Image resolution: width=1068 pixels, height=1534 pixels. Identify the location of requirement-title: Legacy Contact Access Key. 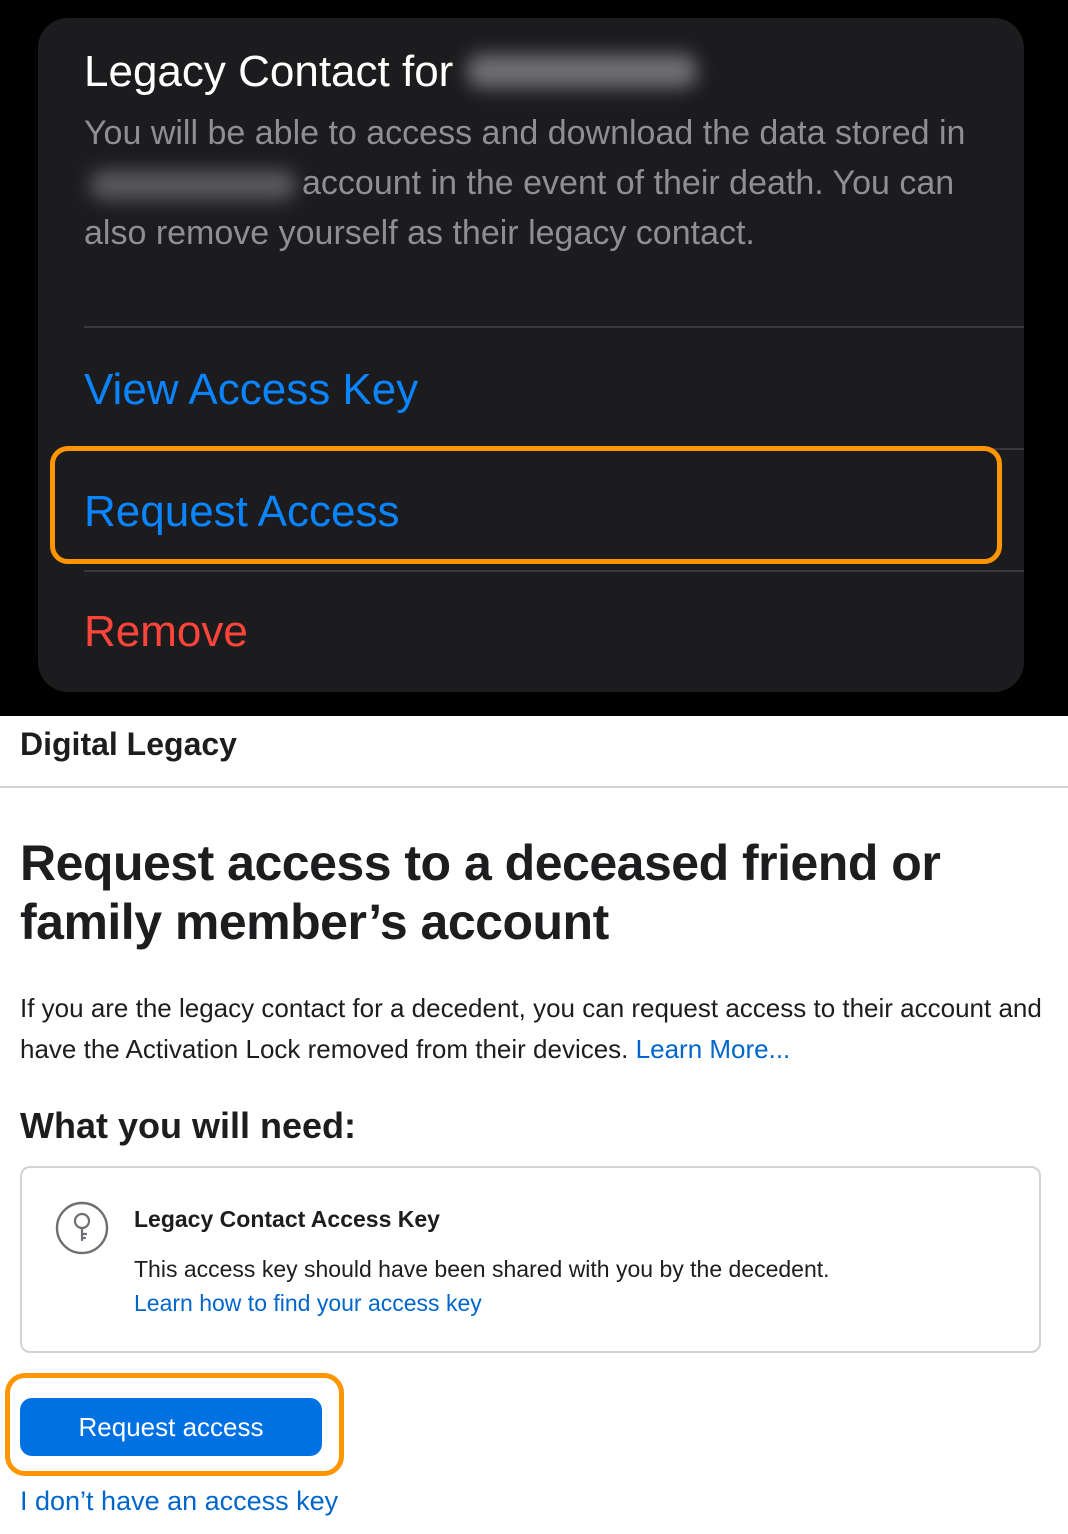
(287, 1219).